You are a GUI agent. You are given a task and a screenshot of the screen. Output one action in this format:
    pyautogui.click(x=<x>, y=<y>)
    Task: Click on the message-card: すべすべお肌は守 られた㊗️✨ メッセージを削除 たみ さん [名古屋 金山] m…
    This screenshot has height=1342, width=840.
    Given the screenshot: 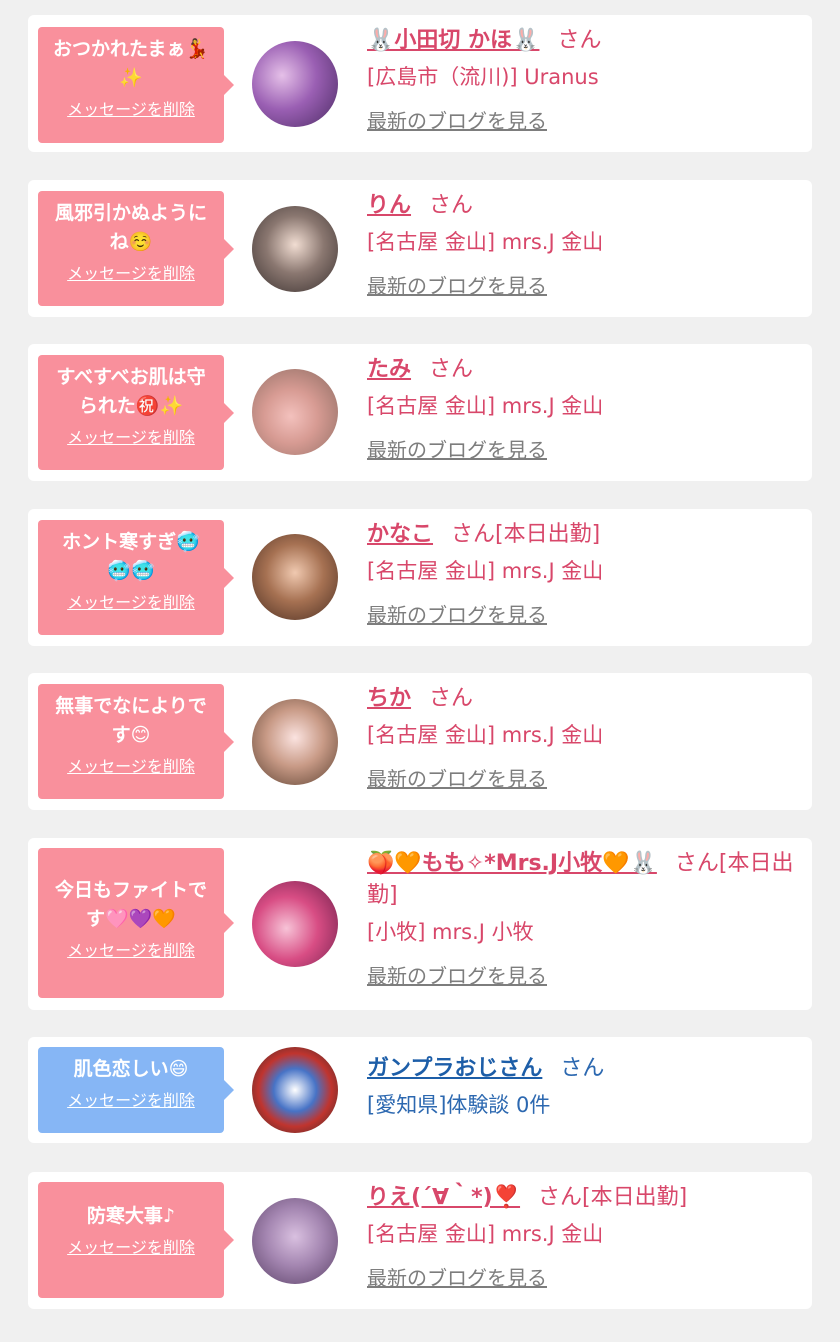 What is the action you would take?
    pyautogui.click(x=420, y=412)
    